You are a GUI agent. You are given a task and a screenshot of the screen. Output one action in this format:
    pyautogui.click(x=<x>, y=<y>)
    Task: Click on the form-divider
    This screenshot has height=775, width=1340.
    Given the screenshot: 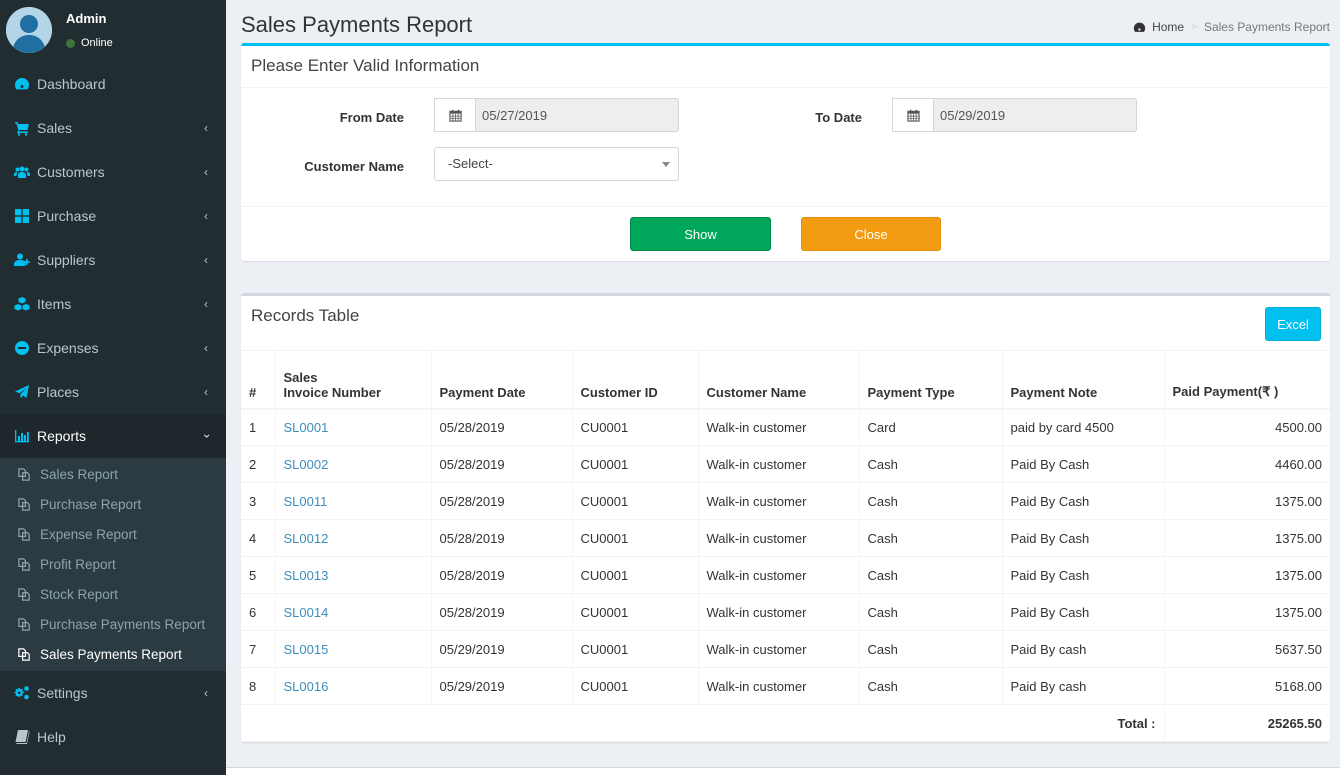 What is the action you would take?
    pyautogui.click(x=785, y=206)
    